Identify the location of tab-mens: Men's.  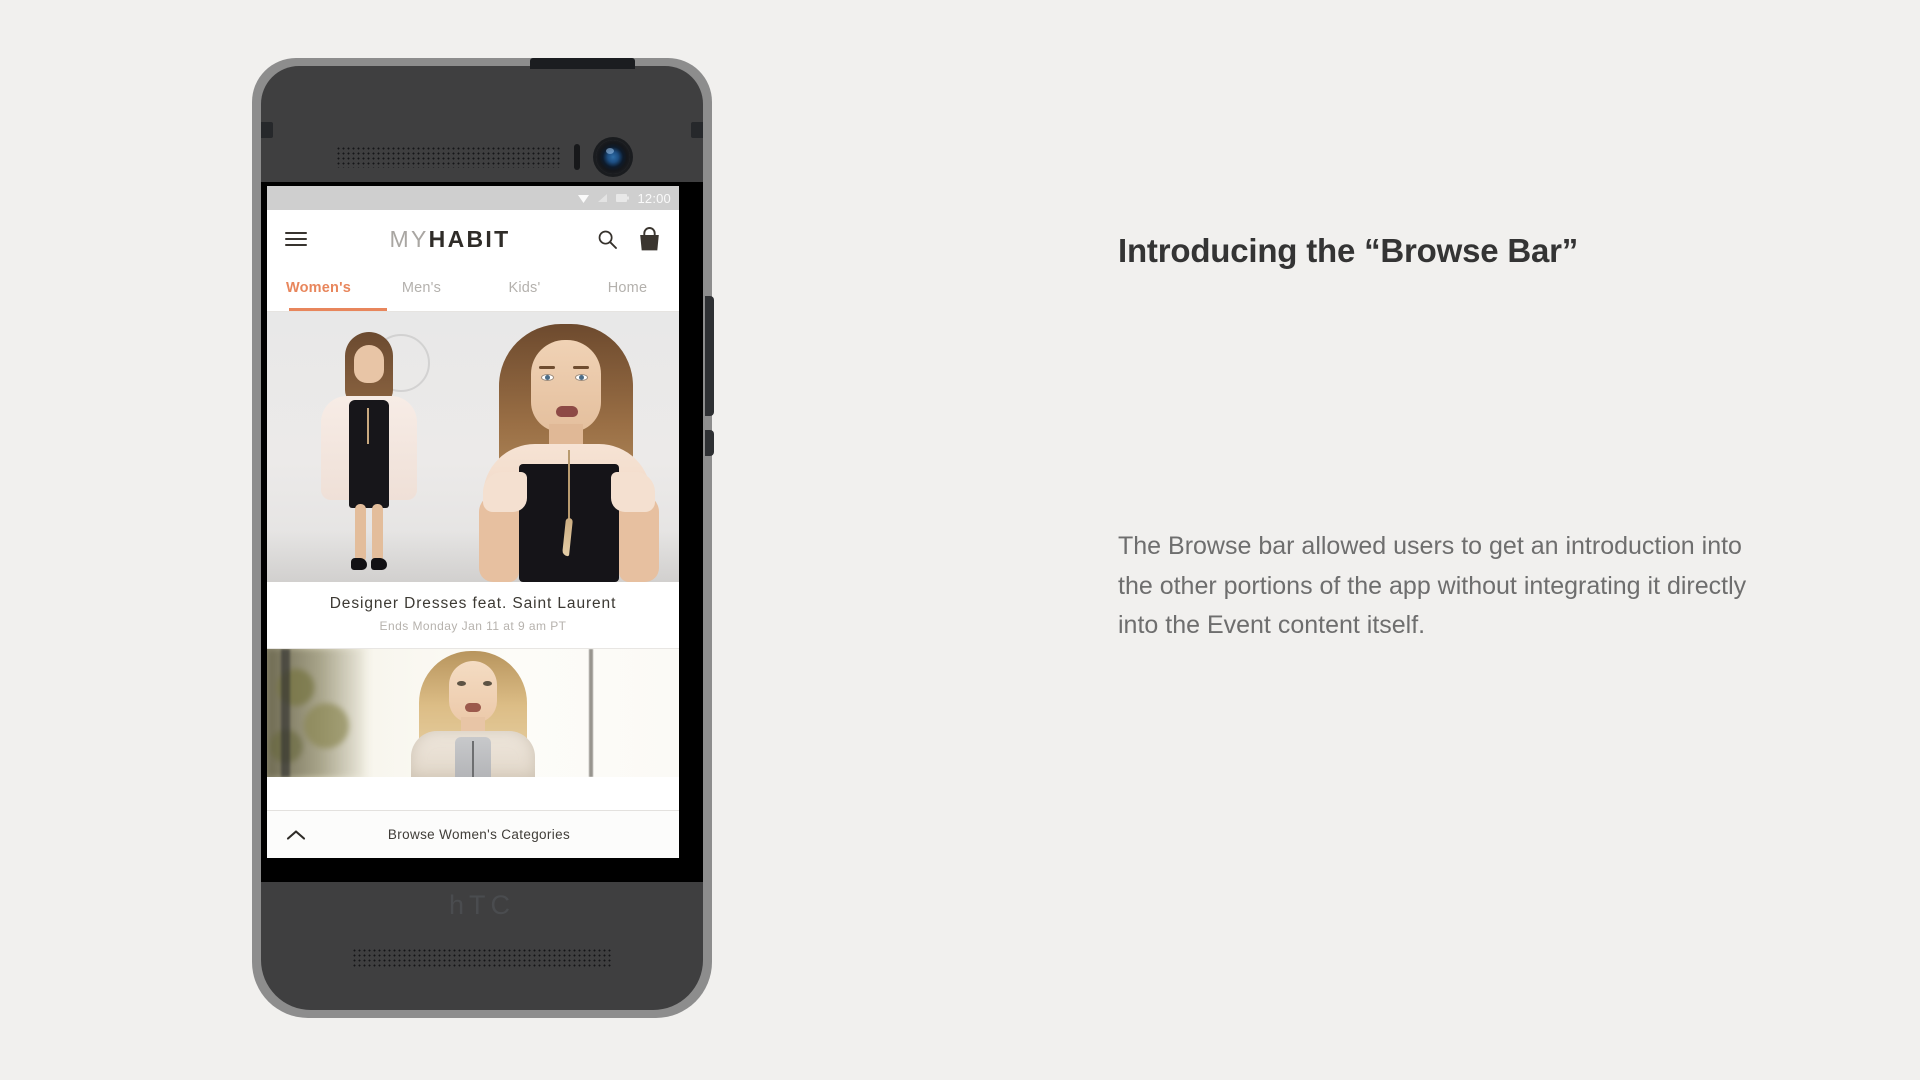
(421, 289).